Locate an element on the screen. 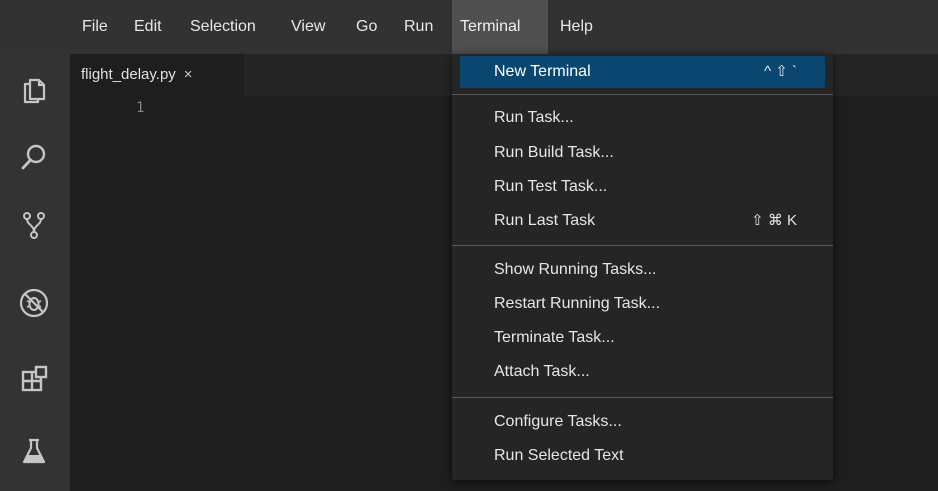 Image resolution: width=938 pixels, height=491 pixels. menu-file: File is located at coordinates (95, 27).